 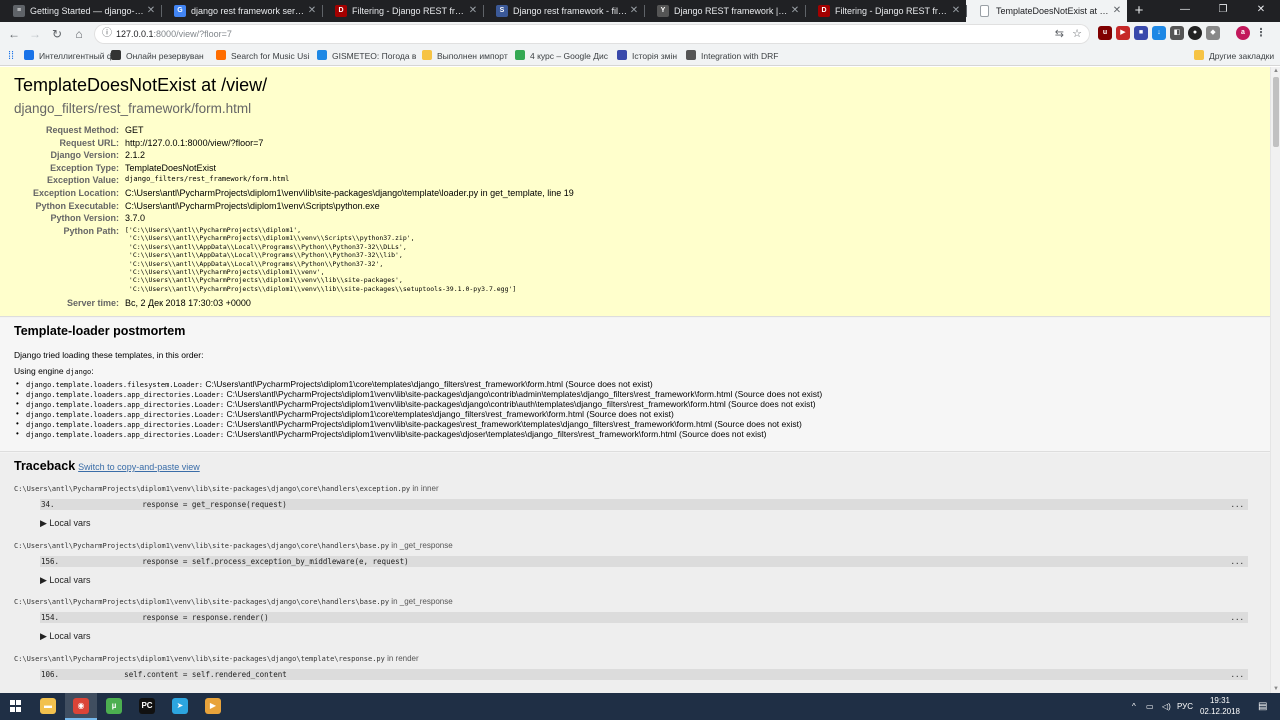 I want to click on meta-value: GET, so click(x=134, y=130).